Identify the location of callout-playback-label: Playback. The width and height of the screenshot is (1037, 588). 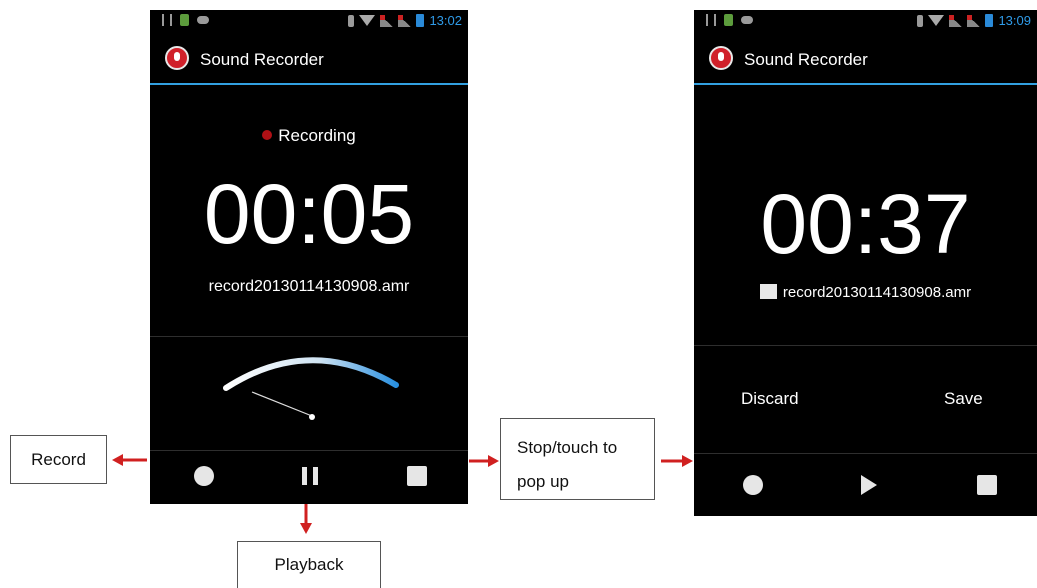
(309, 564).